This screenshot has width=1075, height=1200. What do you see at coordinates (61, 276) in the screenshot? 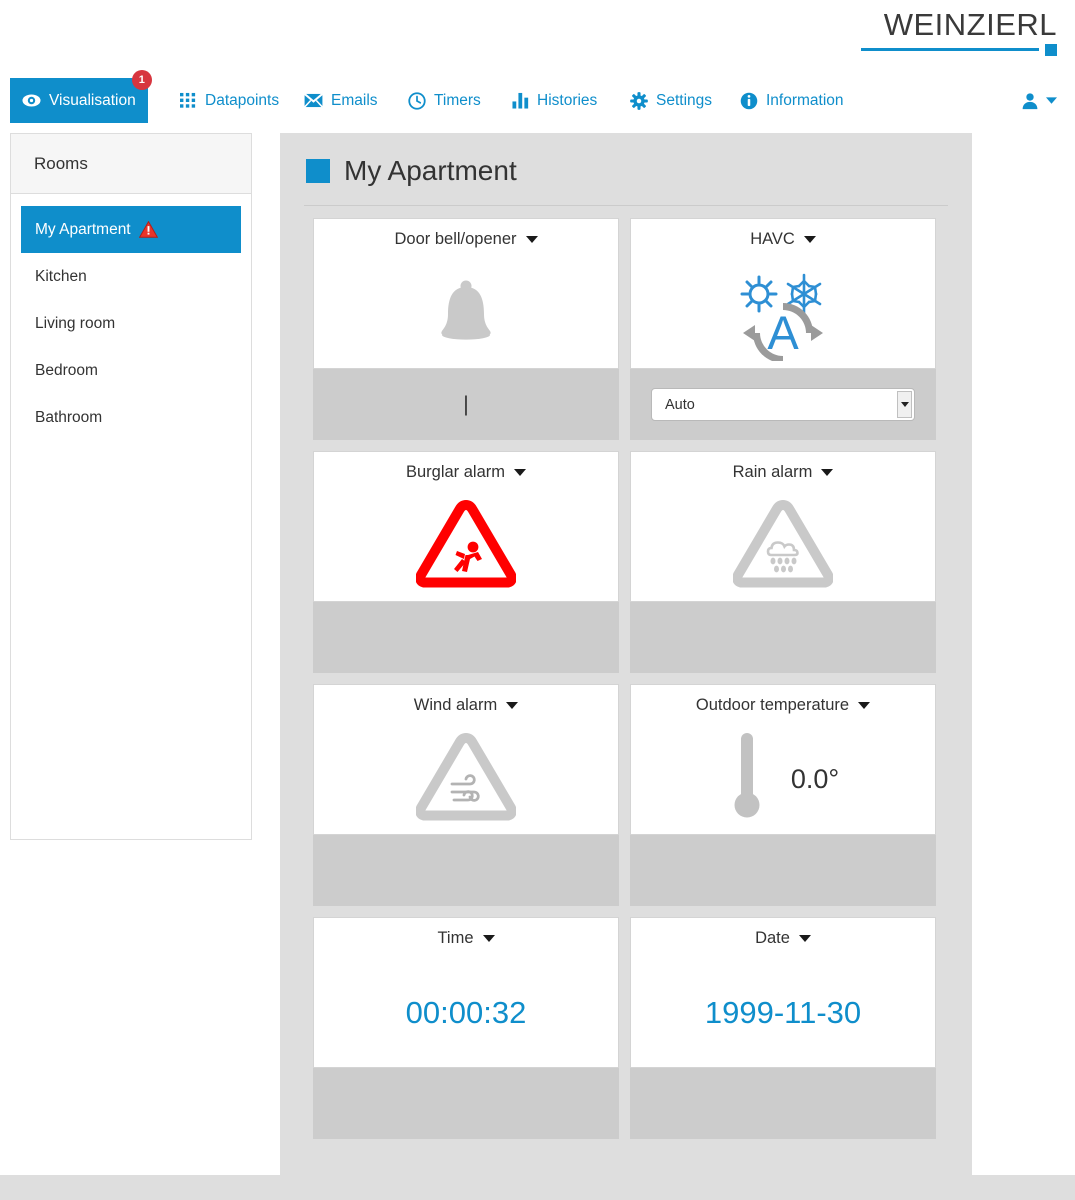
I see `sidebar-item-label: Kitchen` at bounding box center [61, 276].